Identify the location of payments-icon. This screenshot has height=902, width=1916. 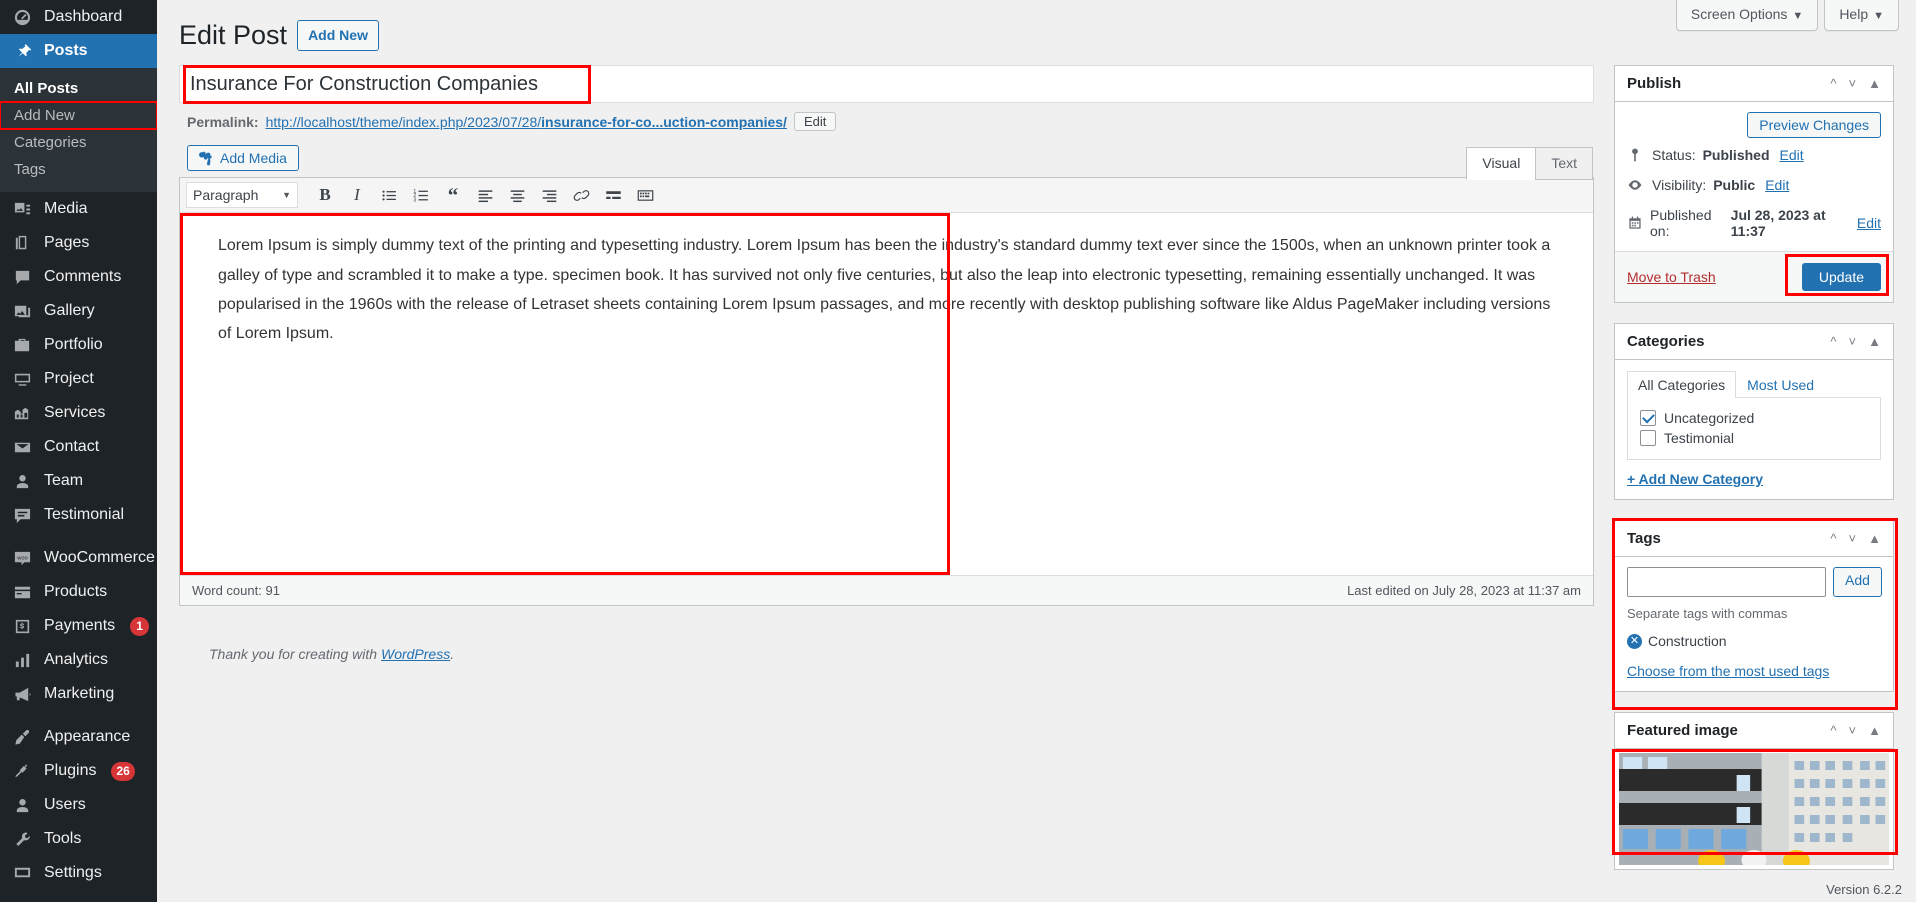
(22, 626).